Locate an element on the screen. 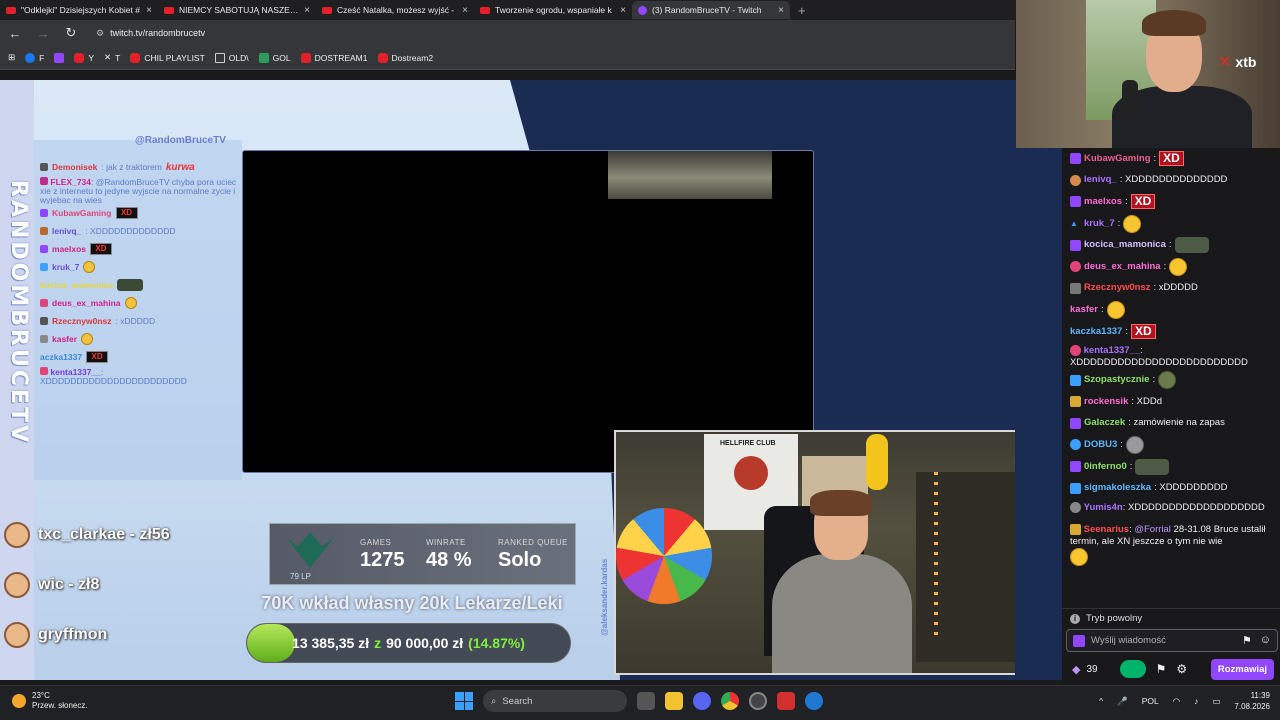 This screenshot has height=720, width=1280. bookmark-y: Y is located at coordinates (84, 57).